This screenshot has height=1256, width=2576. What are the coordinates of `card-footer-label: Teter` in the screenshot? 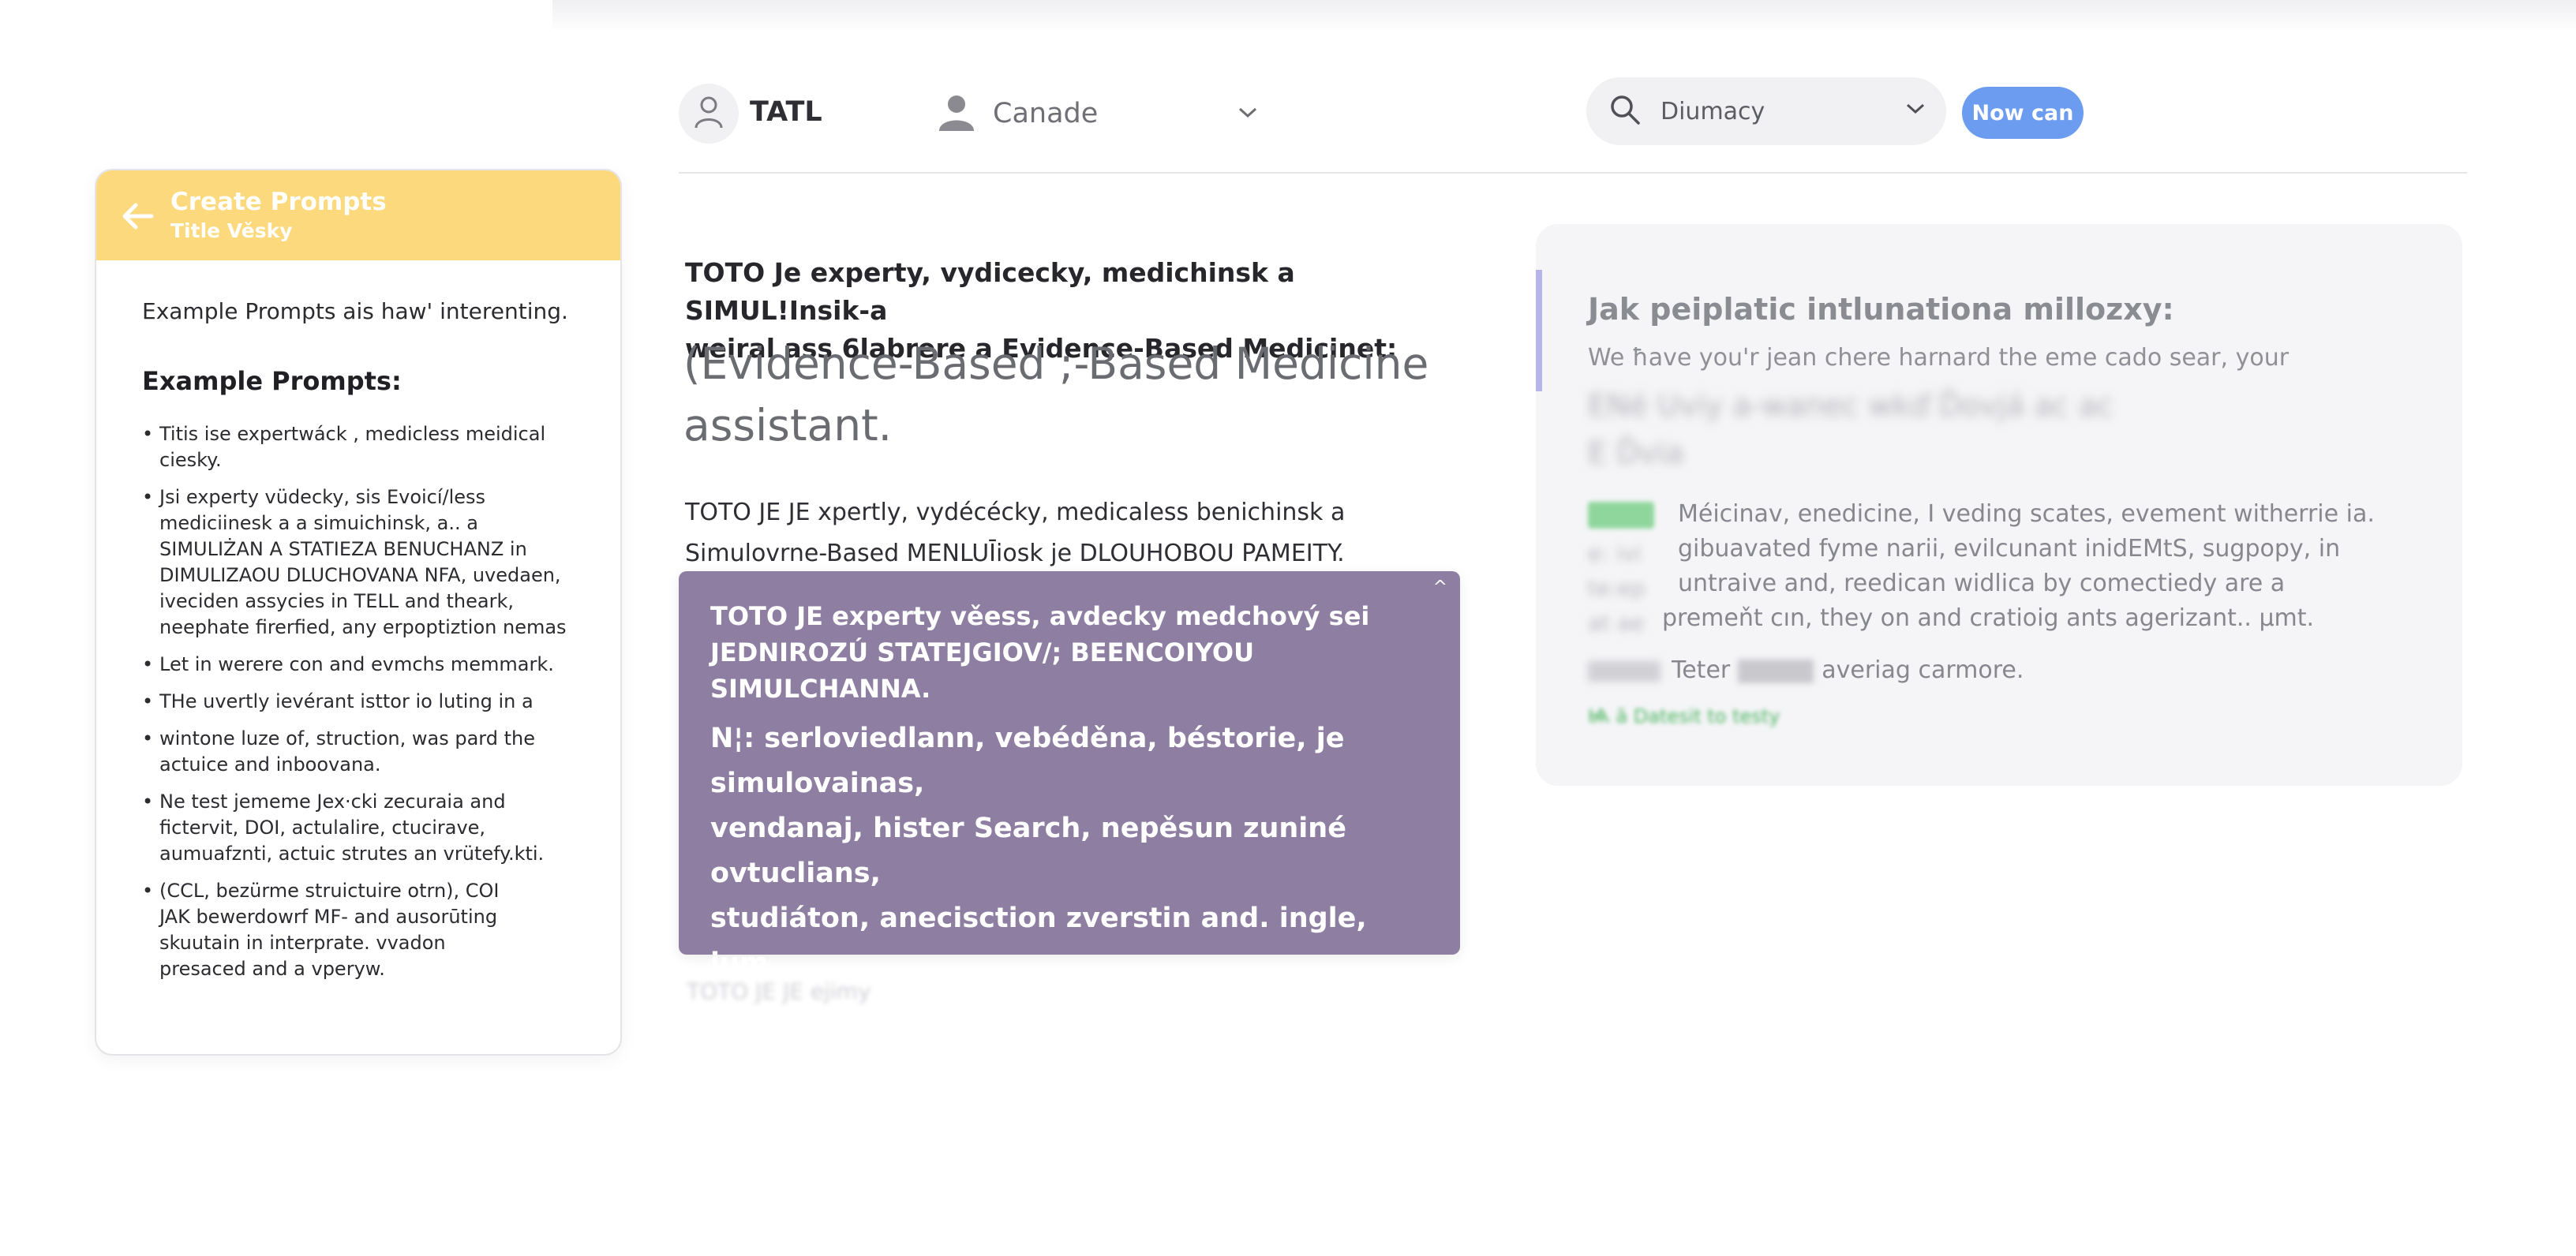 It's located at (1701, 670).